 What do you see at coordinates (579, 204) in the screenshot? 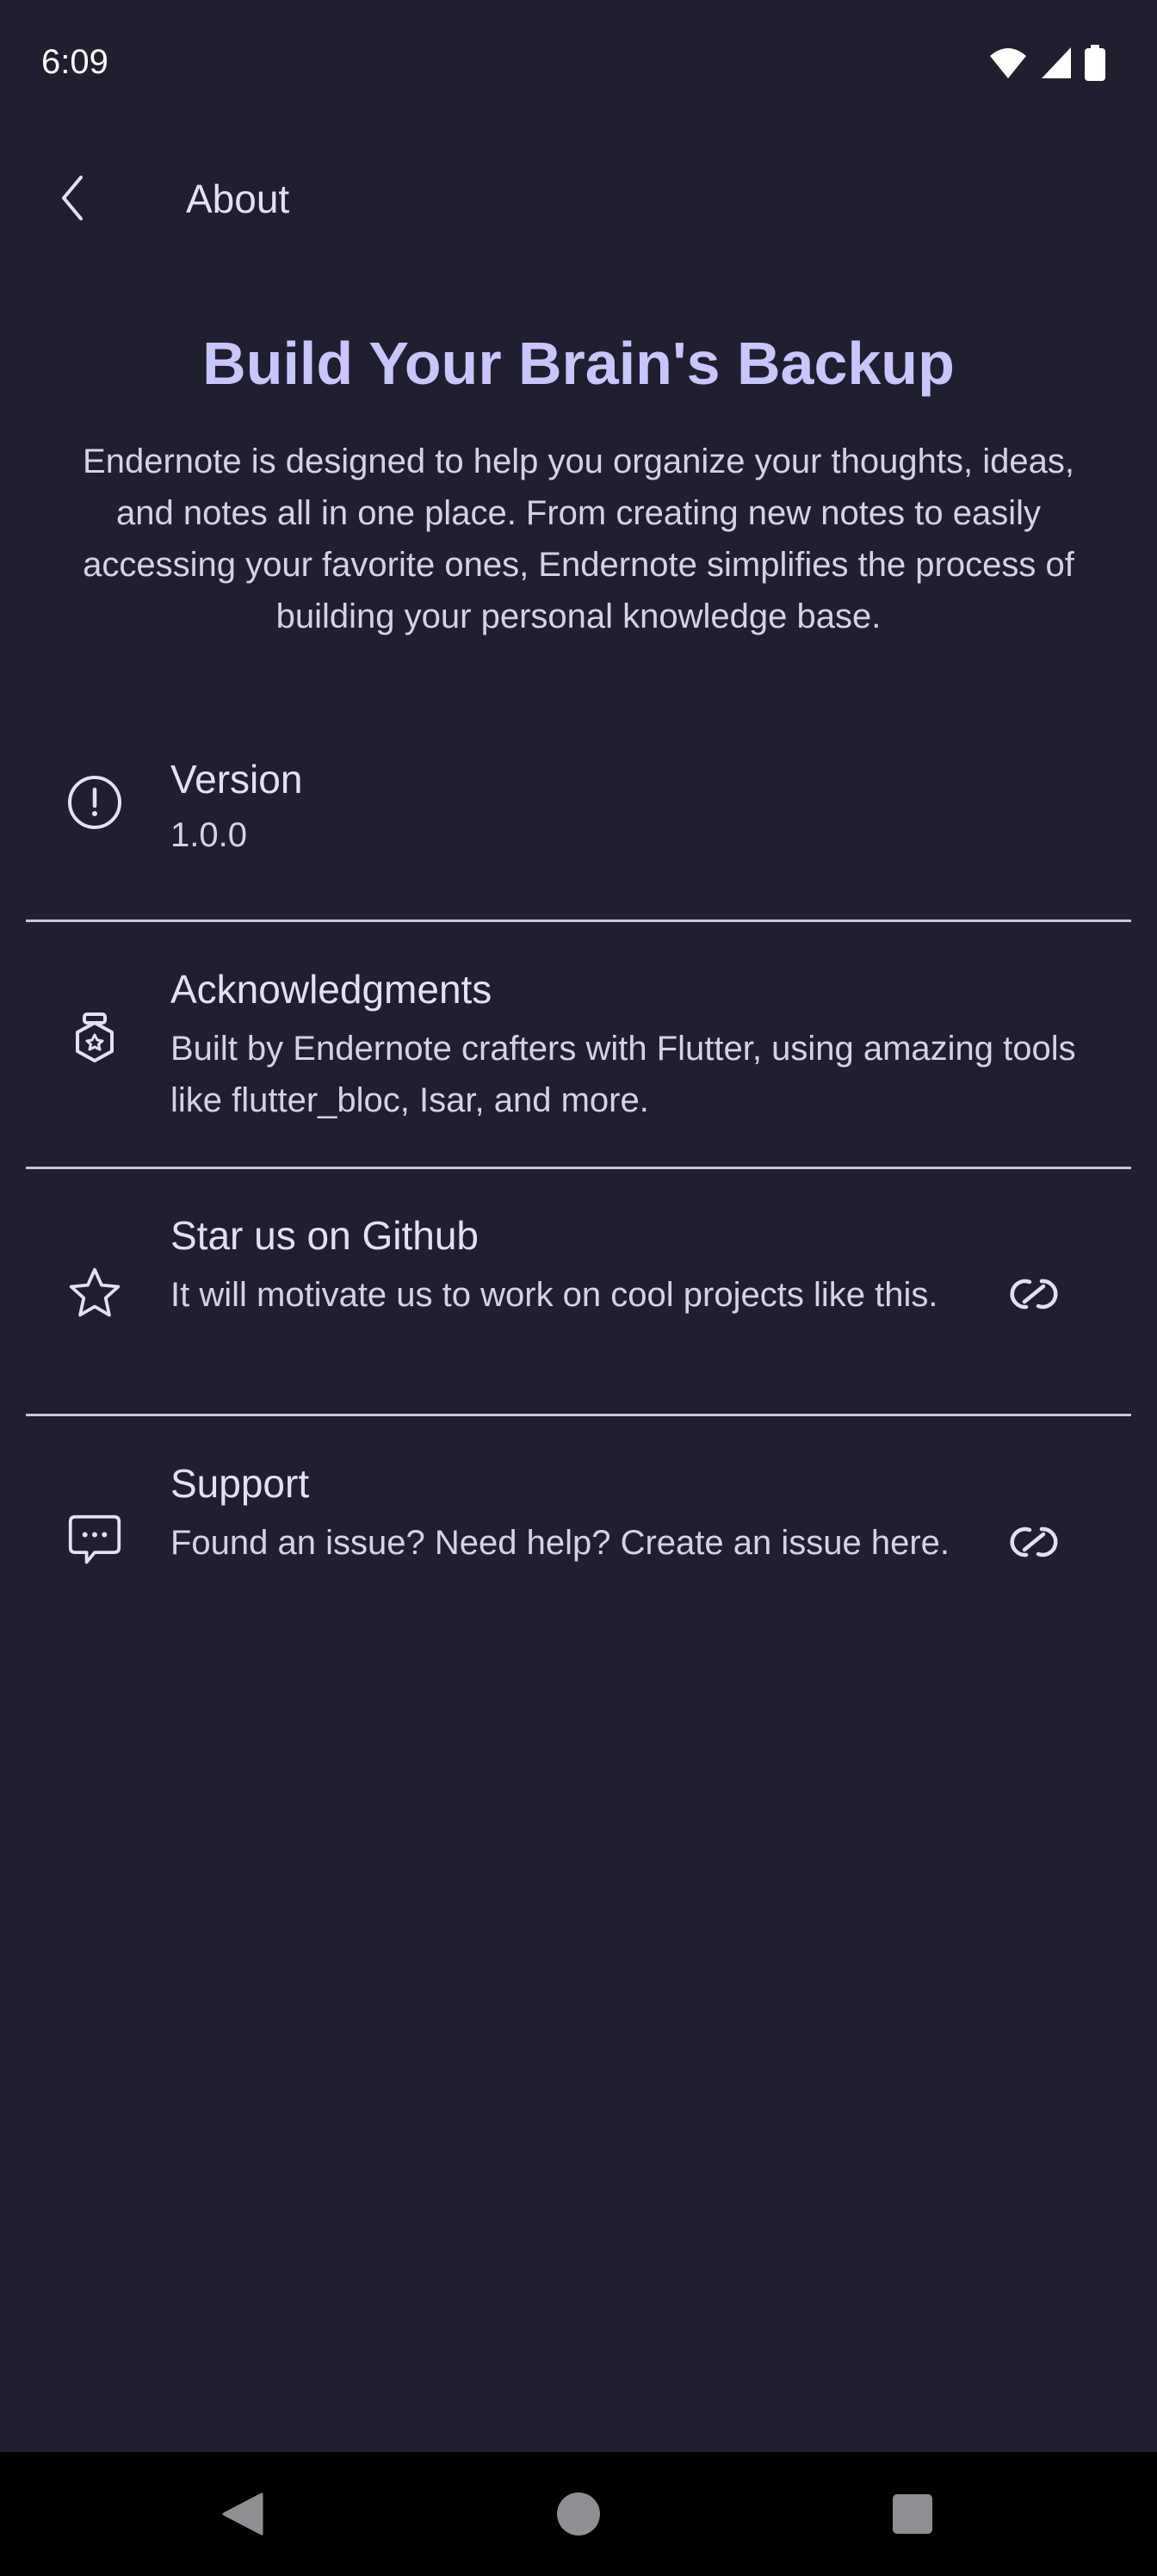
I see `app-bar: About` at bounding box center [579, 204].